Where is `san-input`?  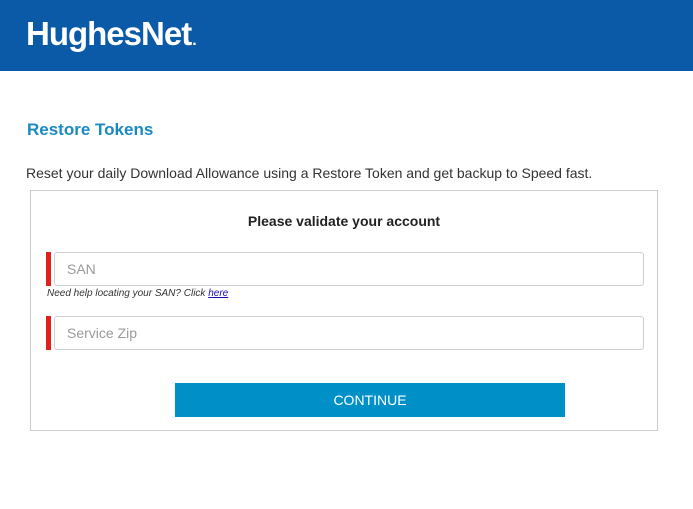
san-input is located at coordinates (349, 269).